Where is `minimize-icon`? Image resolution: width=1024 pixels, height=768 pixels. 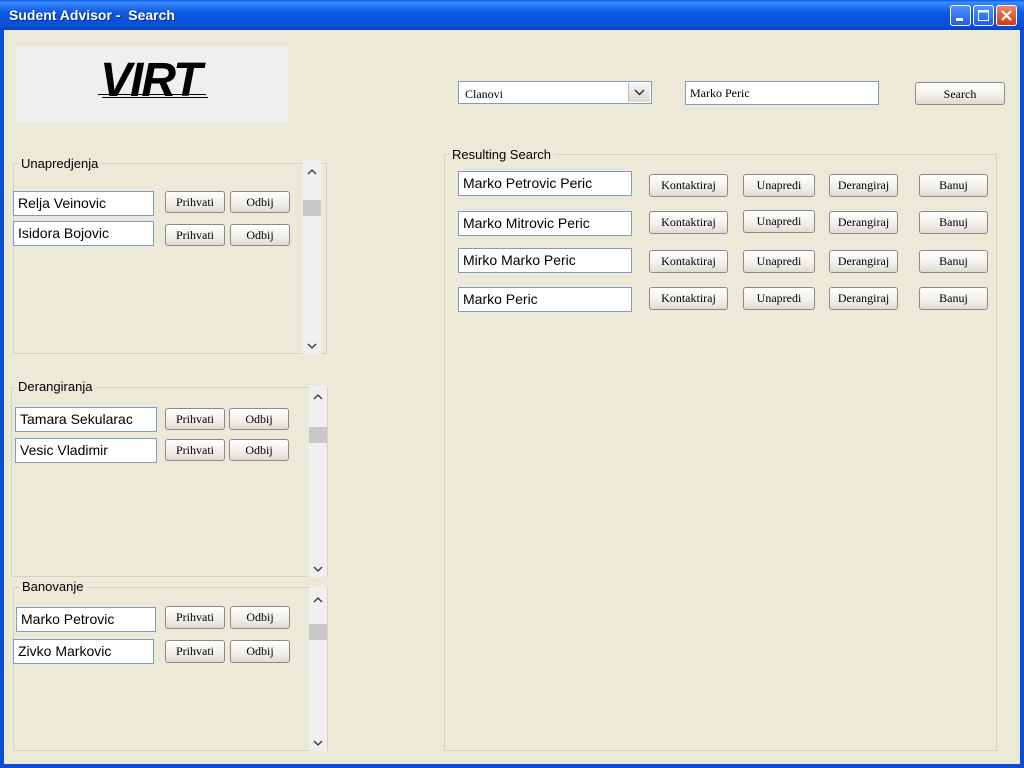 minimize-icon is located at coordinates (959, 19).